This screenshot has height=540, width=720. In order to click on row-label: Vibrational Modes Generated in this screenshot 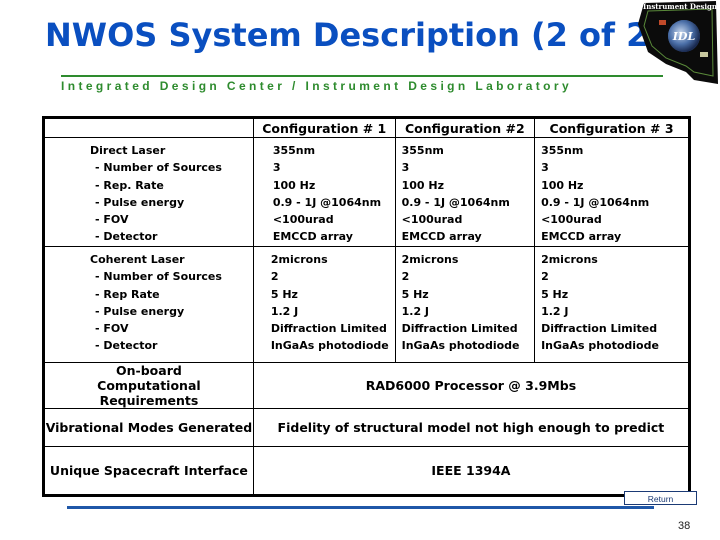, I will do `click(148, 427)`.